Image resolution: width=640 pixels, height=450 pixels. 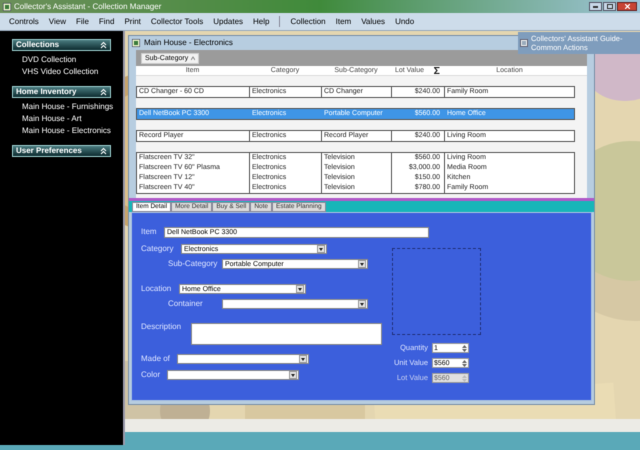 I want to click on field-label: Made of, so click(x=156, y=359).